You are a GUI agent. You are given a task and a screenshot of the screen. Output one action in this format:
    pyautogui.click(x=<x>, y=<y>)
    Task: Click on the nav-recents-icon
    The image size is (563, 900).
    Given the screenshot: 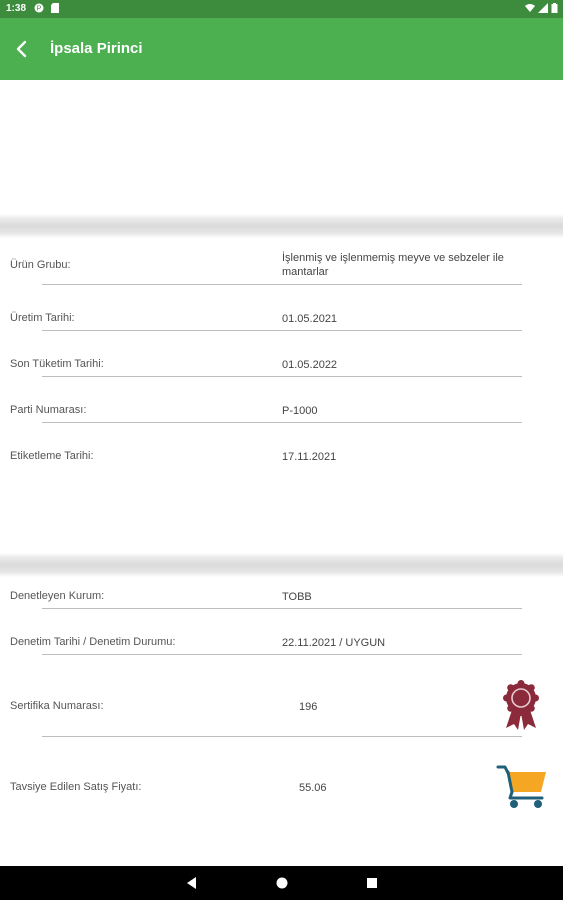 What is the action you would take?
    pyautogui.click(x=372, y=883)
    